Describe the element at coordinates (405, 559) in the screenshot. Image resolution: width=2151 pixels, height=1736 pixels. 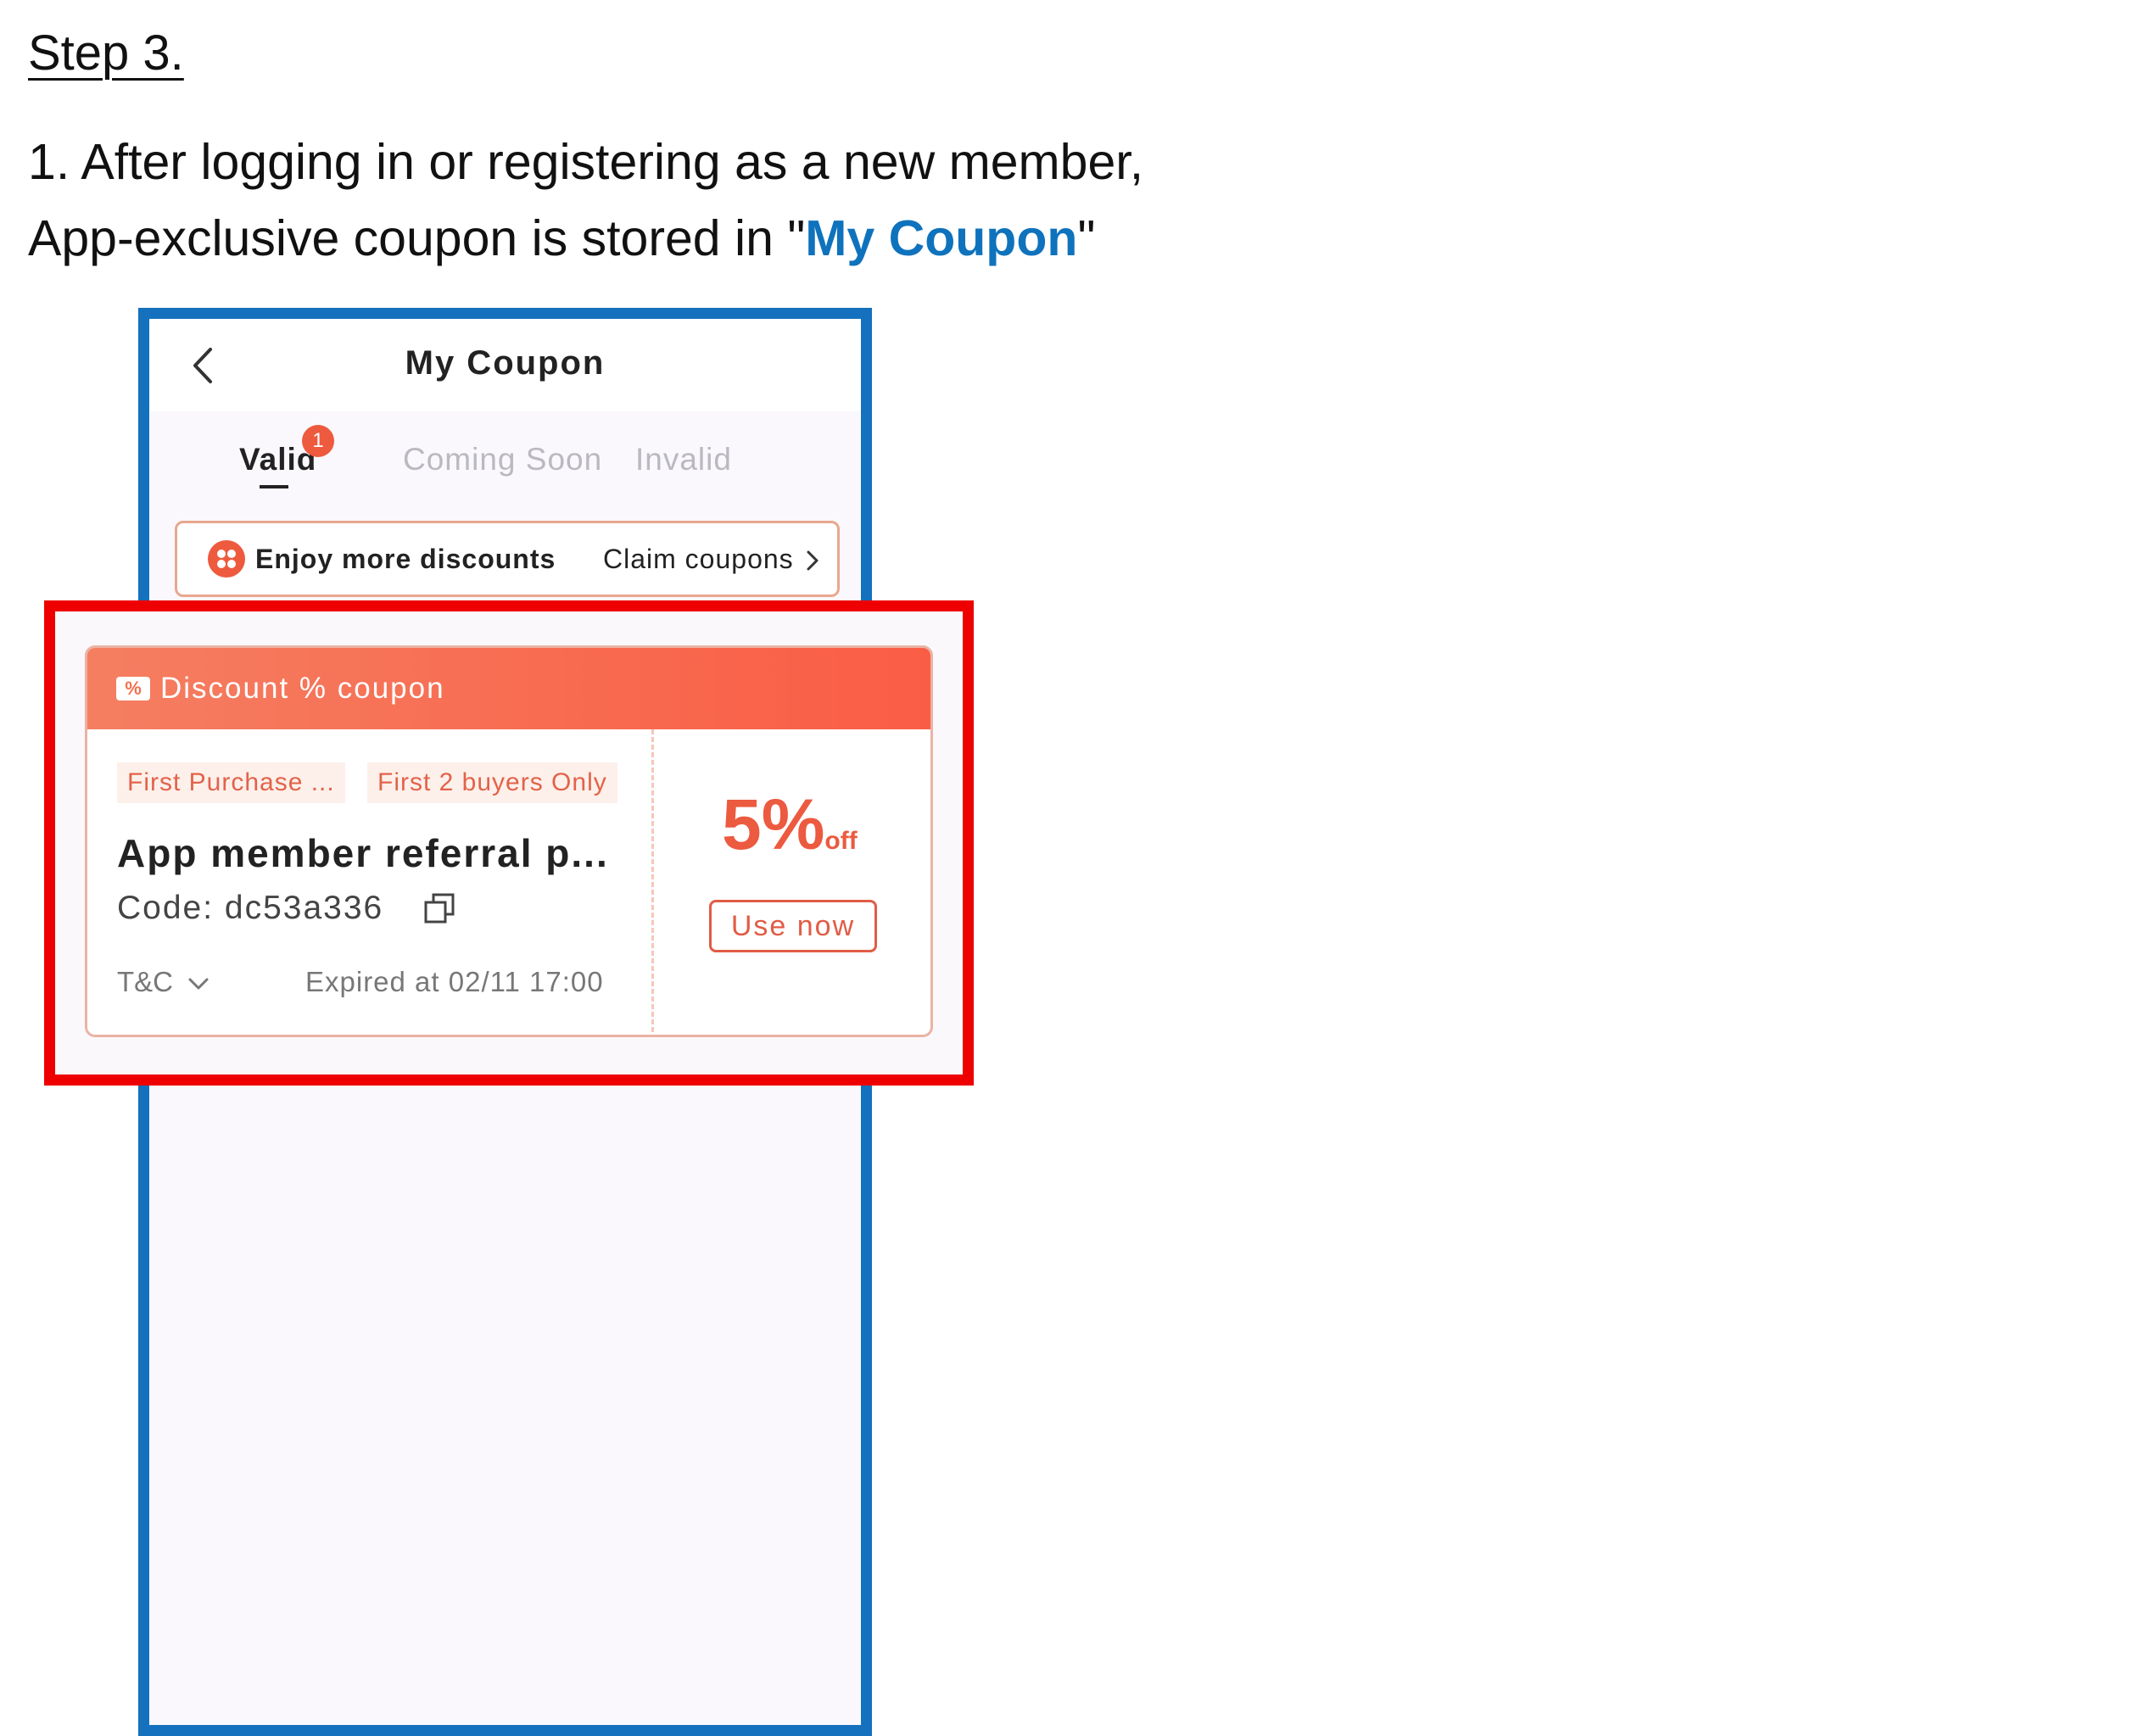
I see `promo-label: Enjoy more discounts` at that location.